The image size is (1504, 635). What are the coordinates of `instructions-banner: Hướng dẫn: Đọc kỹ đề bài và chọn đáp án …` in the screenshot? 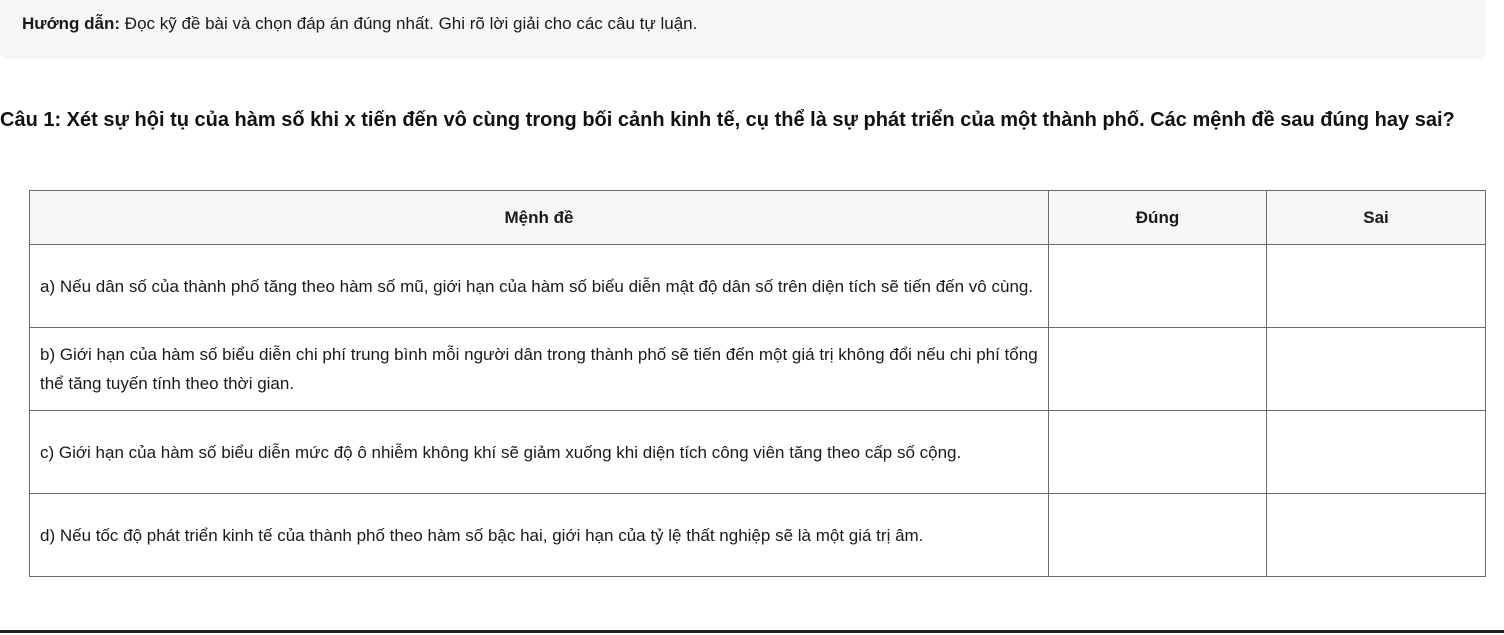 It's located at (743, 29).